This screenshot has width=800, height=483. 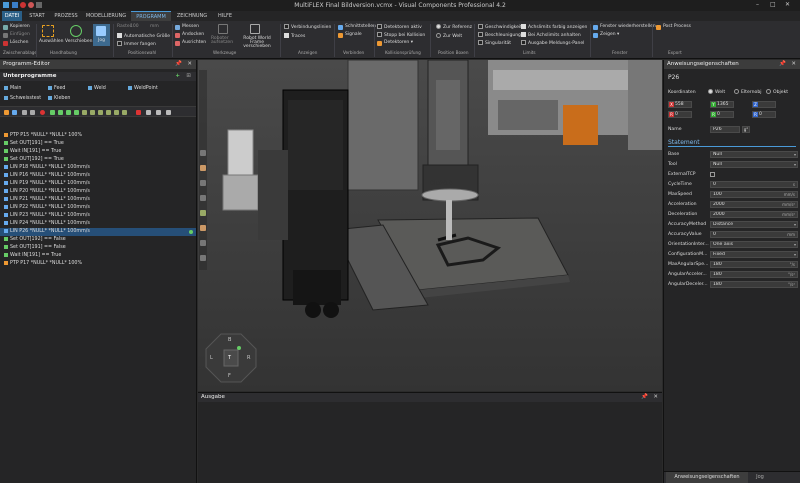 What do you see at coordinates (360, 26) in the screenshot?
I see `interfaces-button: Schnittstellen` at bounding box center [360, 26].